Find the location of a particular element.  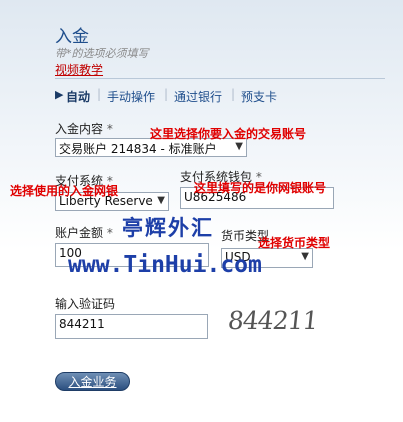

tab-auto: 自动 is located at coordinates (78, 96).